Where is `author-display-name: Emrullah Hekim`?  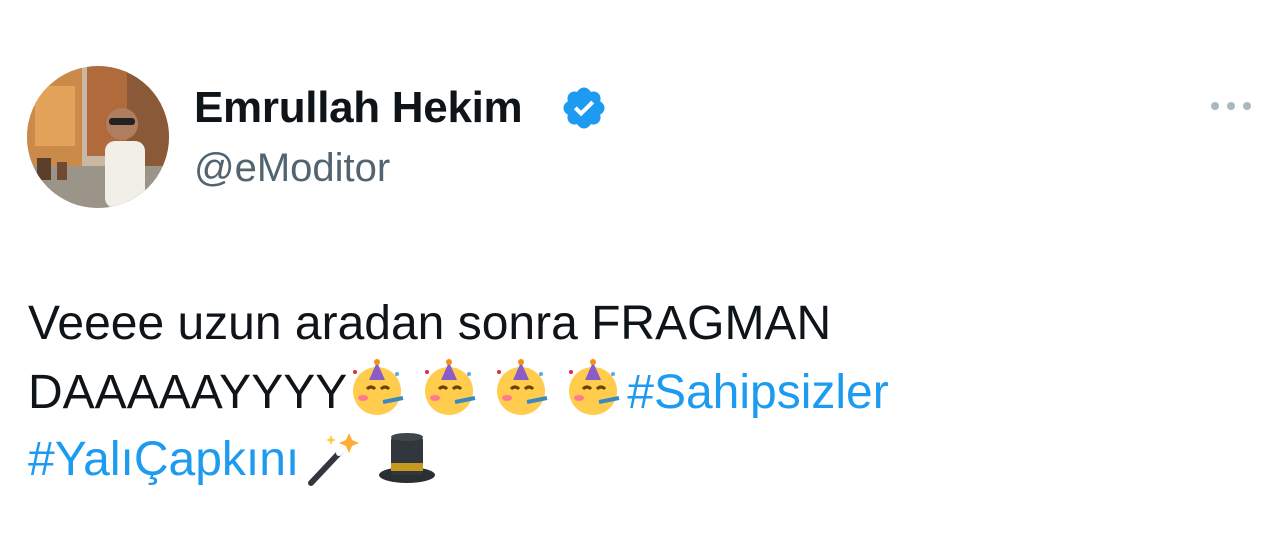
author-display-name: Emrullah Hekim is located at coordinates (358, 108).